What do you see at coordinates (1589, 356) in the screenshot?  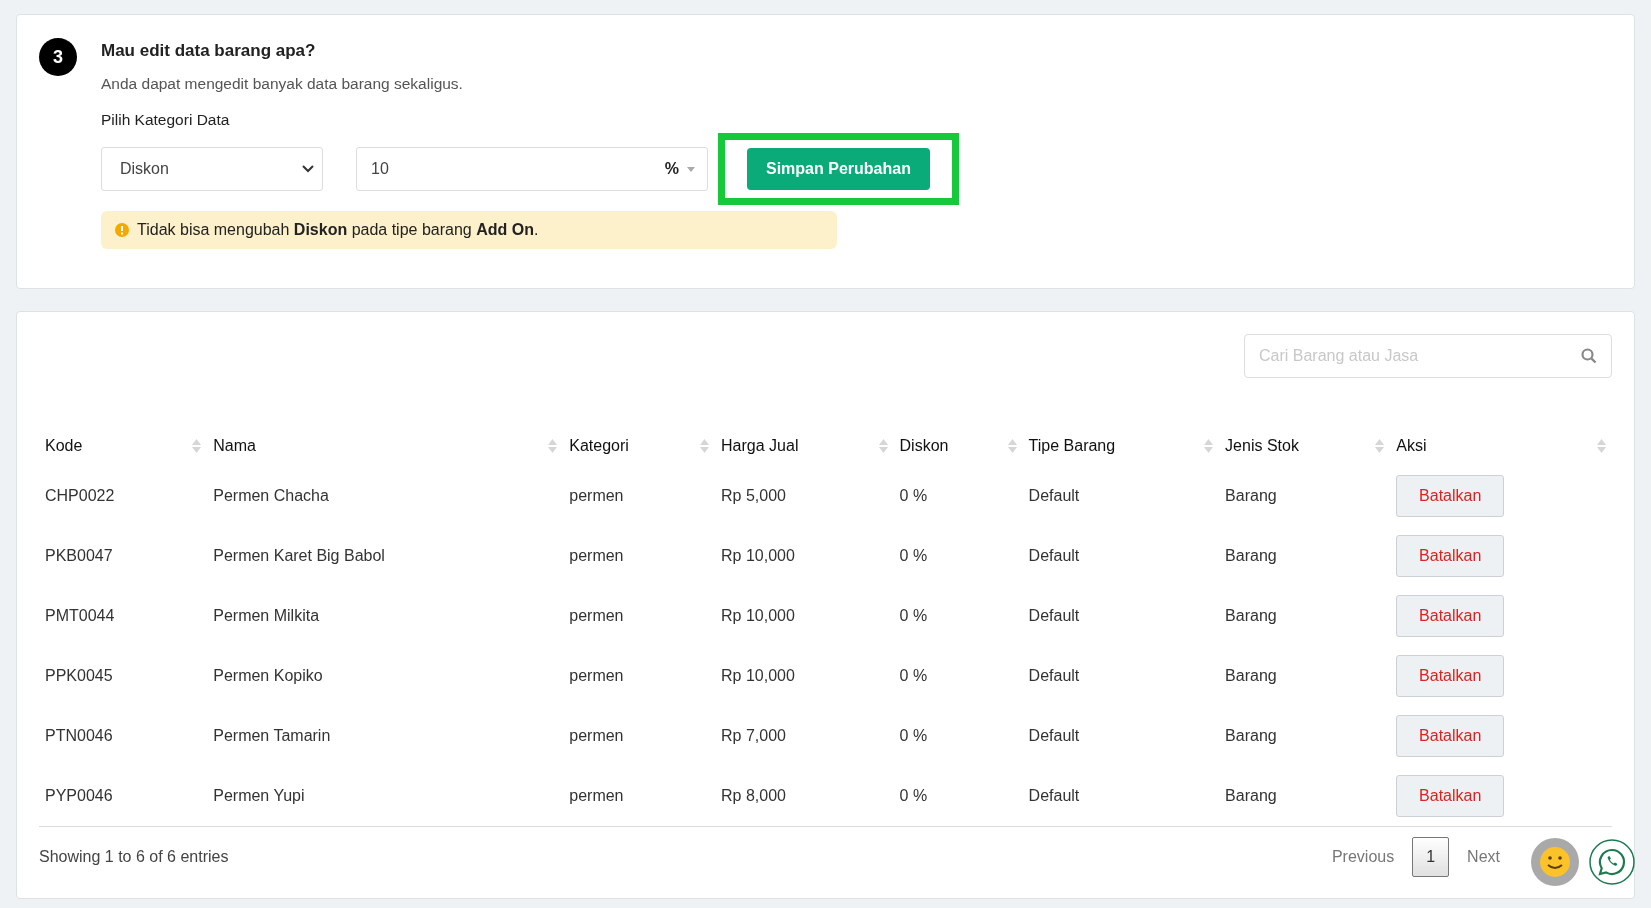 I see `search-icon` at bounding box center [1589, 356].